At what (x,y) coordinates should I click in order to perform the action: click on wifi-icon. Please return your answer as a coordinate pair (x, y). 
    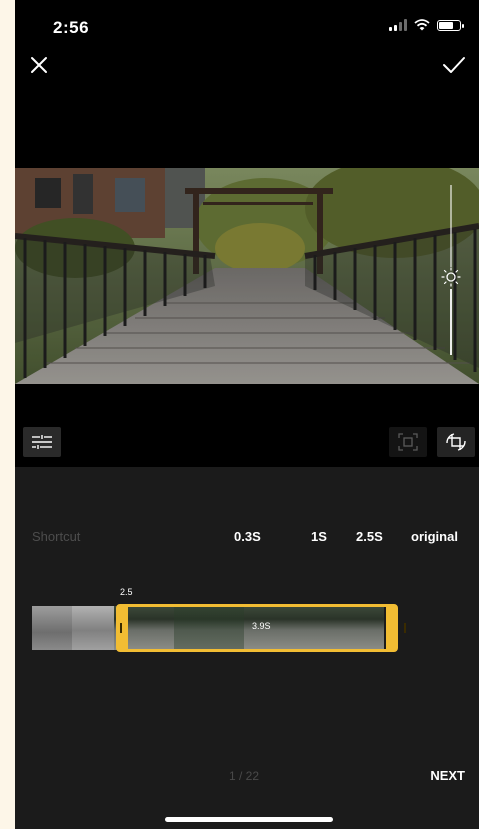
    Looking at the image, I should click on (422, 25).